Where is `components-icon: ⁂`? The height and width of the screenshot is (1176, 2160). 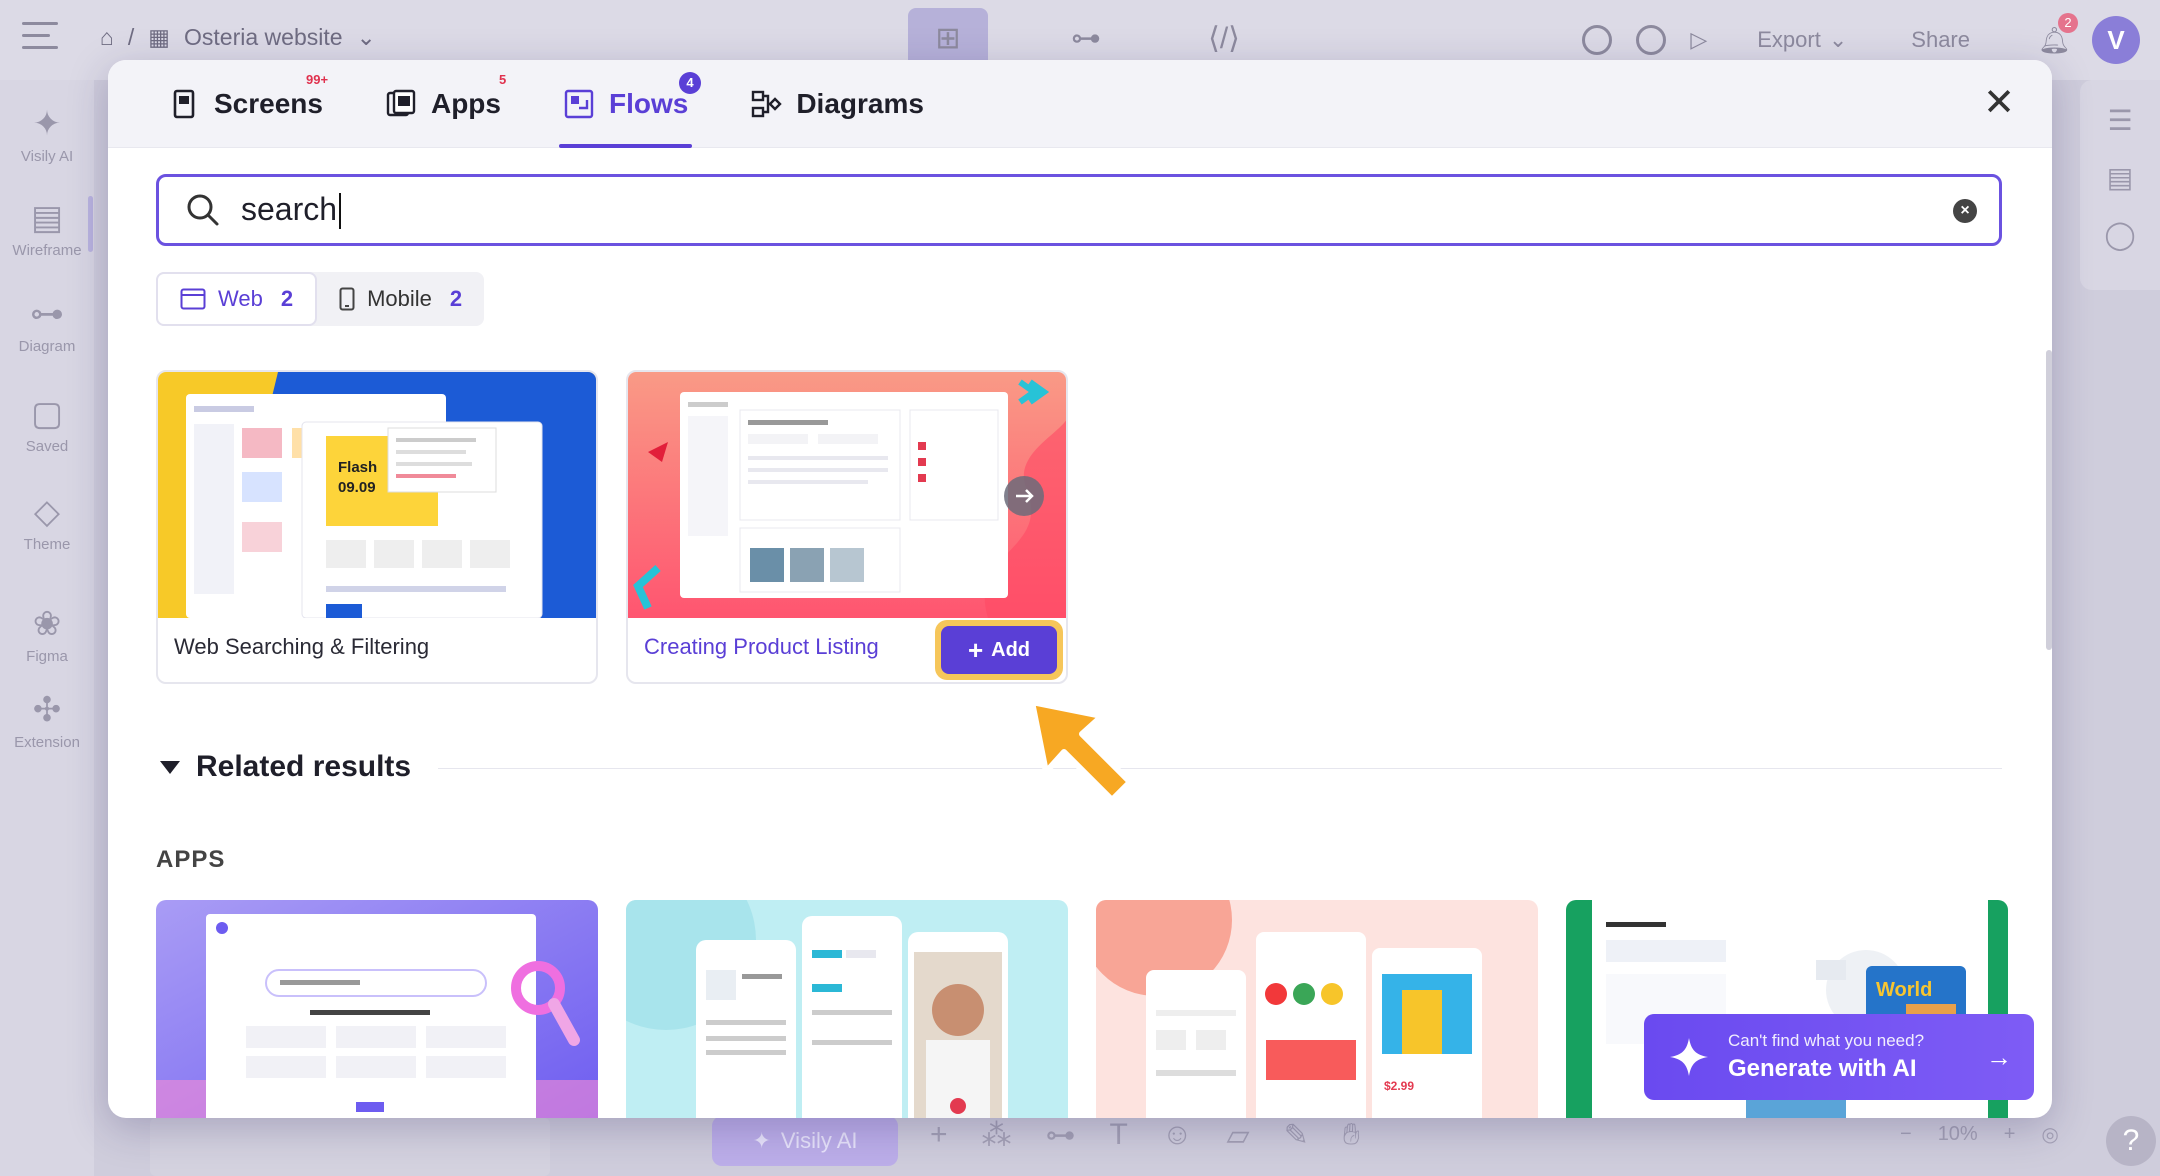
components-icon: ⁂ is located at coordinates (997, 1135).